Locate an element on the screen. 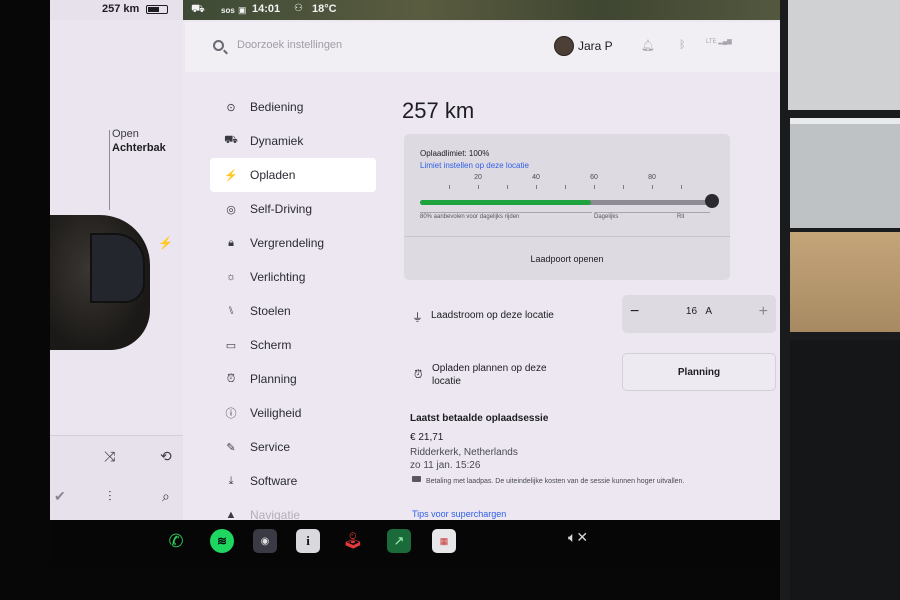 The width and height of the screenshot is (900, 600). map-strip: ⛟ sos ▣ 14:01 ⚇ 18°C is located at coordinates (481, 10).